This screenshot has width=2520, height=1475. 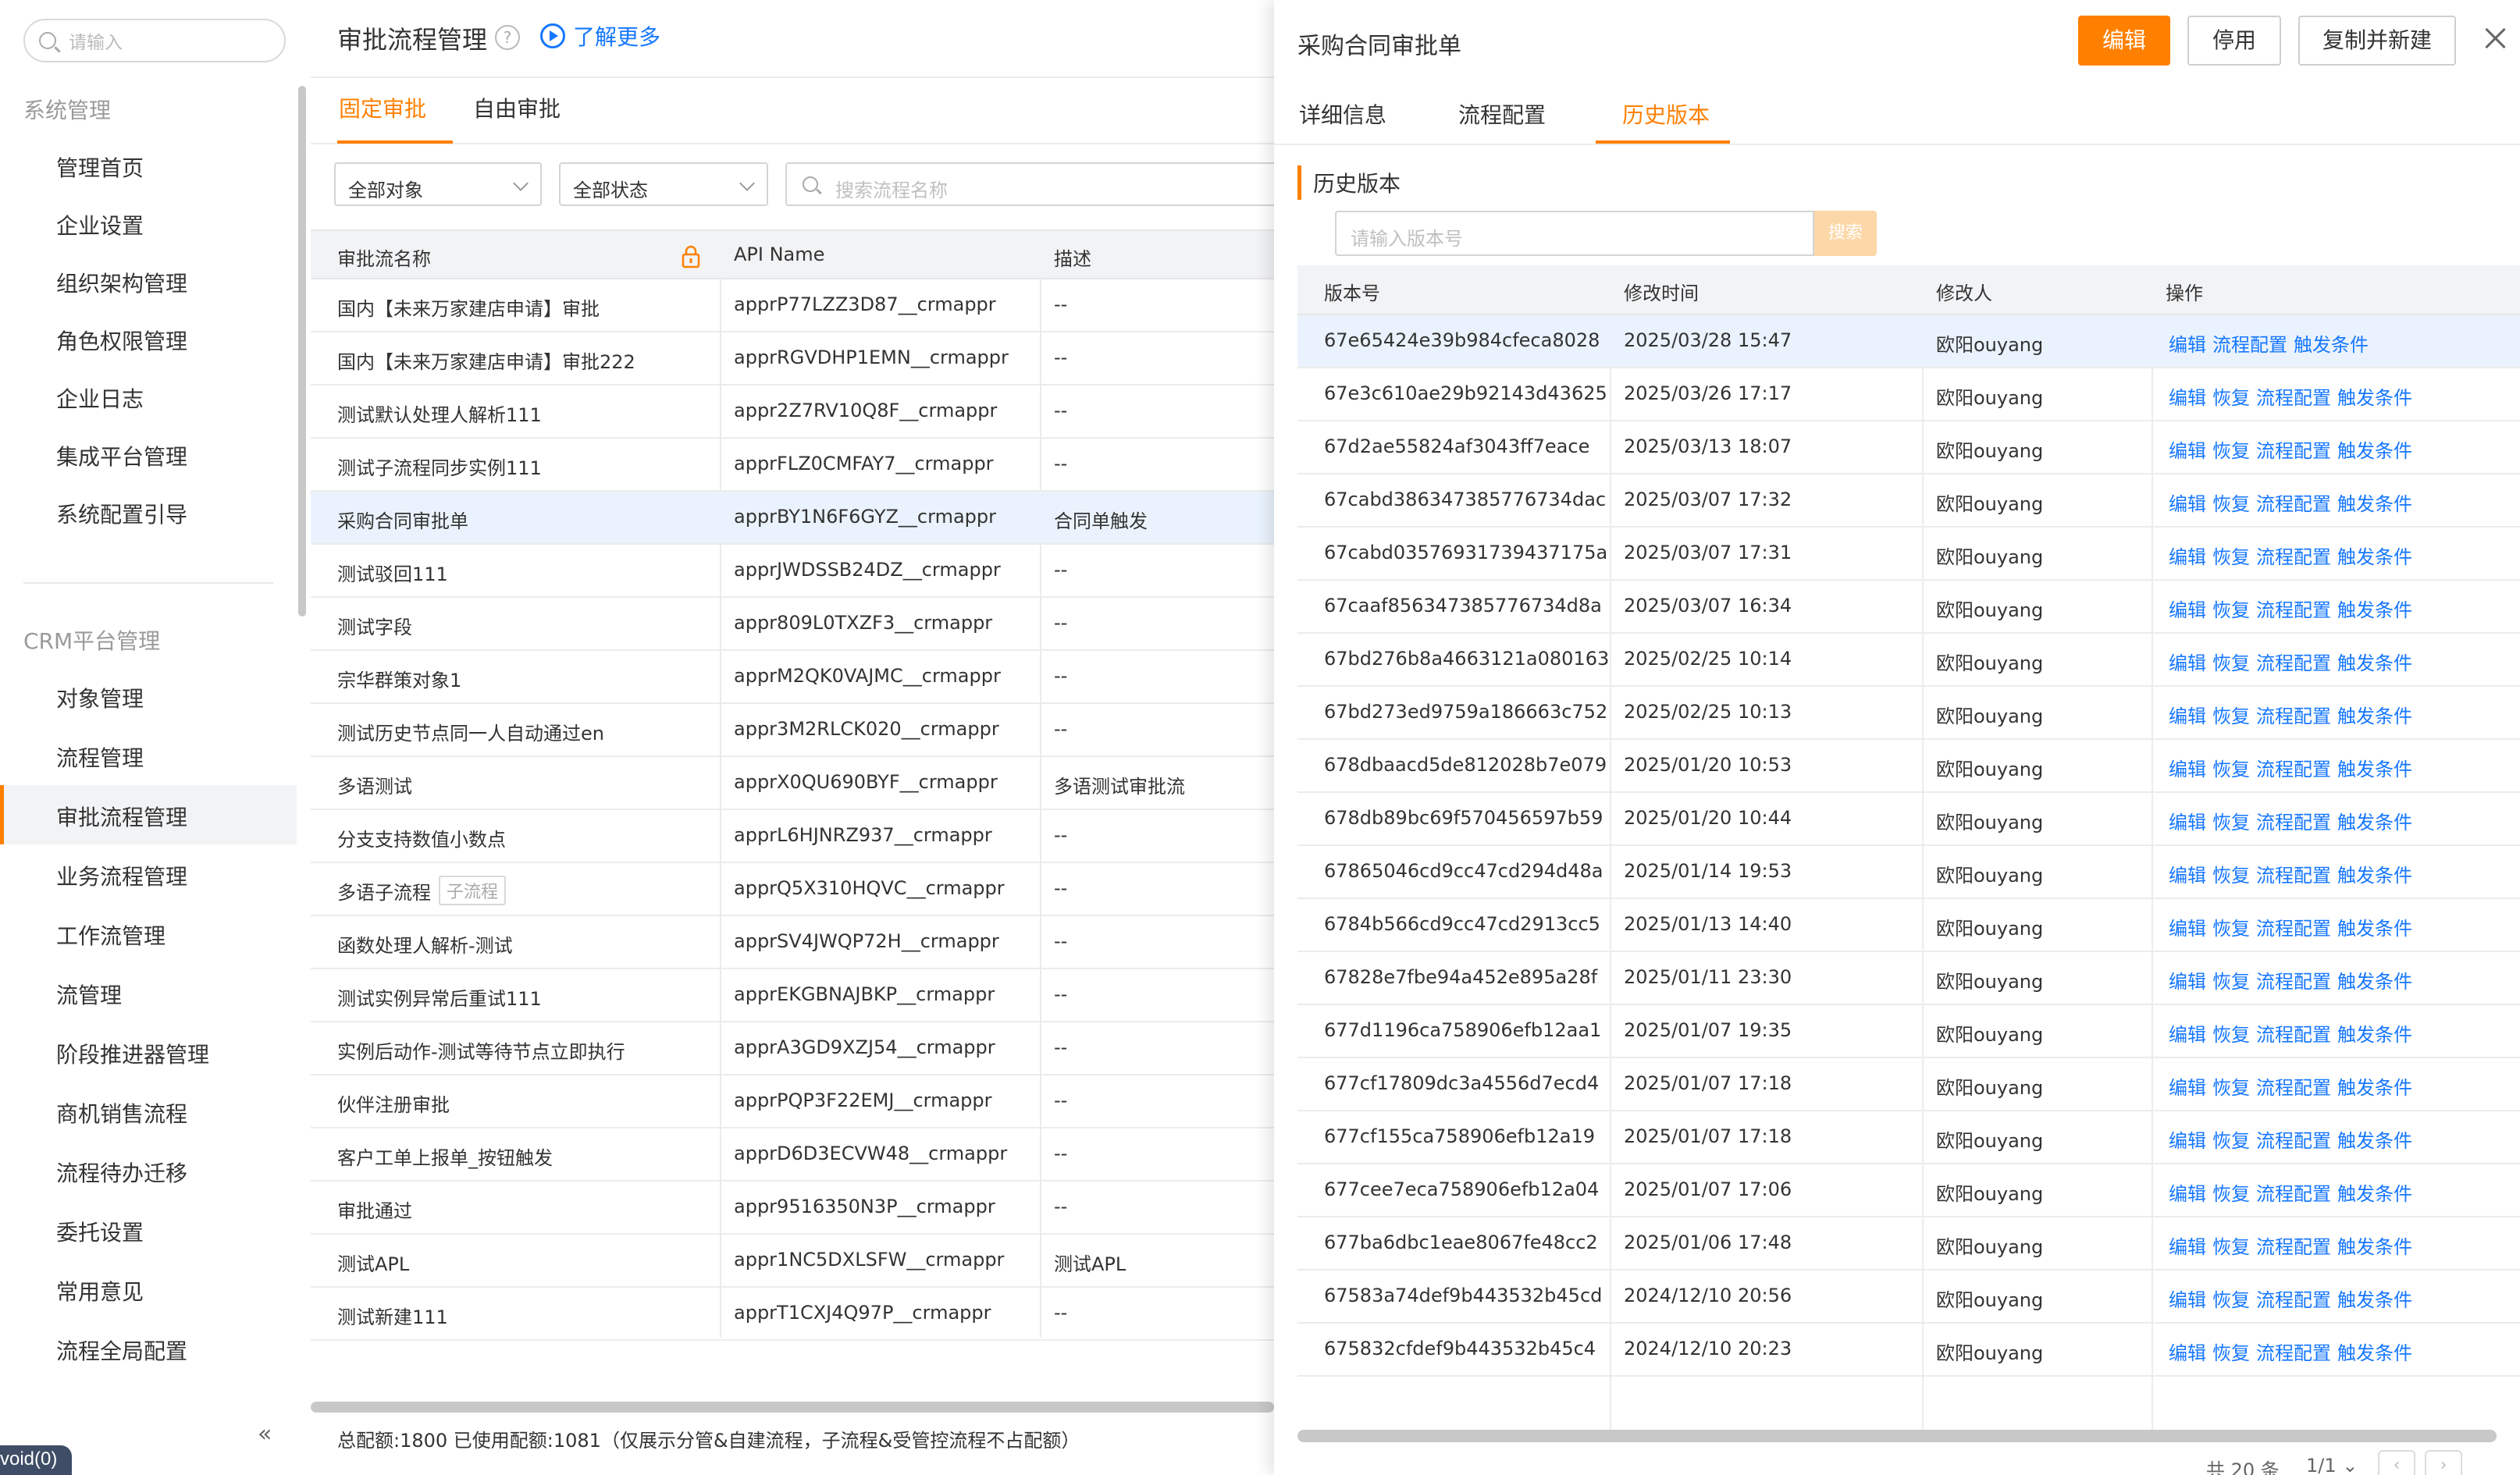 I want to click on sidebar-item-id-card: 角色权限管理, so click(x=148, y=339).